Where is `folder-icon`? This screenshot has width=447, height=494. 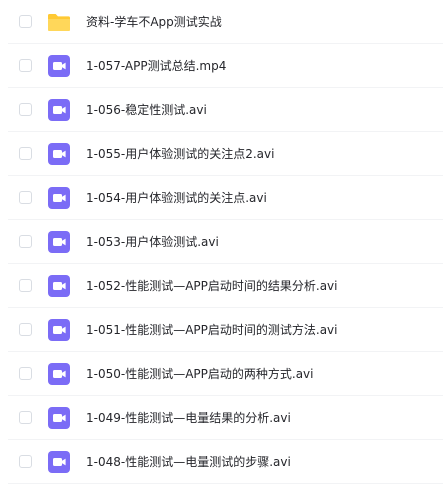
folder-icon is located at coordinates (59, 22).